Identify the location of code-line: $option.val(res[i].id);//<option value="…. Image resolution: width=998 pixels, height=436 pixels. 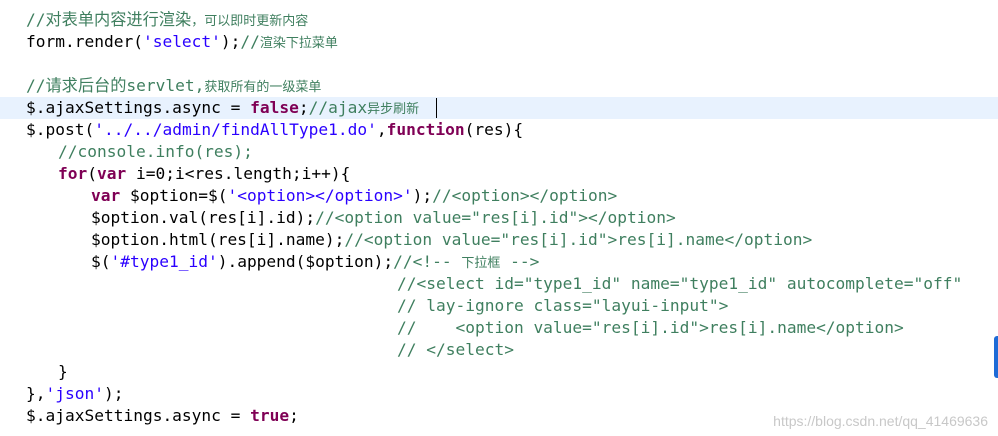
(499, 218).